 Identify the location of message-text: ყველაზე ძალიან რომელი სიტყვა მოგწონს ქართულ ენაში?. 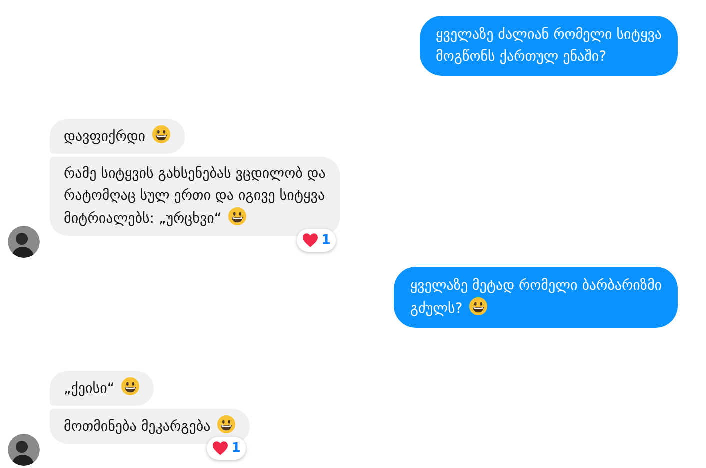
(549, 46).